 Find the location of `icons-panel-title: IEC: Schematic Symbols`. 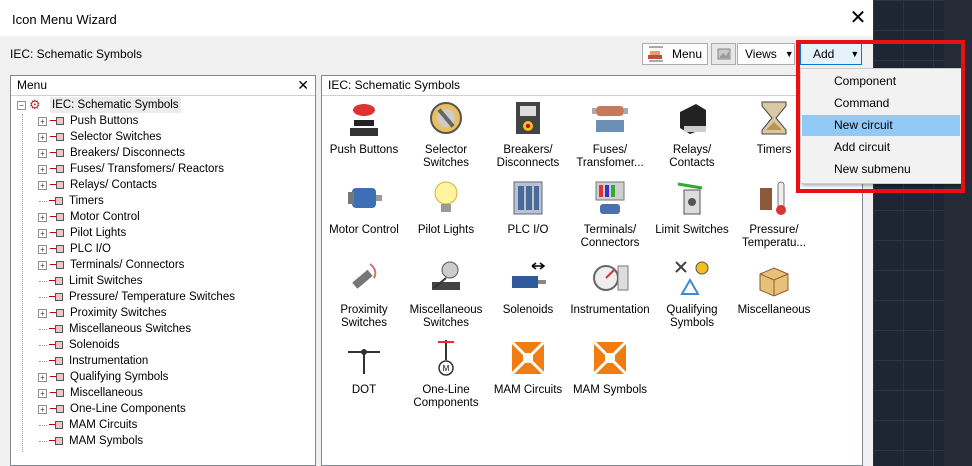

icons-panel-title: IEC: Schematic Symbols is located at coordinates (394, 85).